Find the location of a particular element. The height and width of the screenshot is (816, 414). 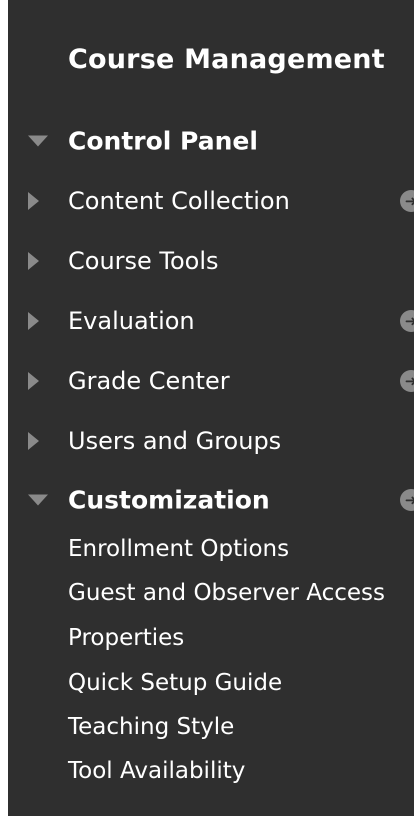

submenu-item-quick-setup-guide: Quick Setup Guide is located at coordinates (175, 683).